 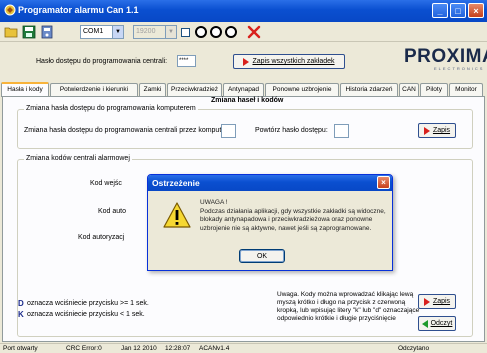 What do you see at coordinates (476, 10) in the screenshot?
I see `close-window-button: ×` at bounding box center [476, 10].